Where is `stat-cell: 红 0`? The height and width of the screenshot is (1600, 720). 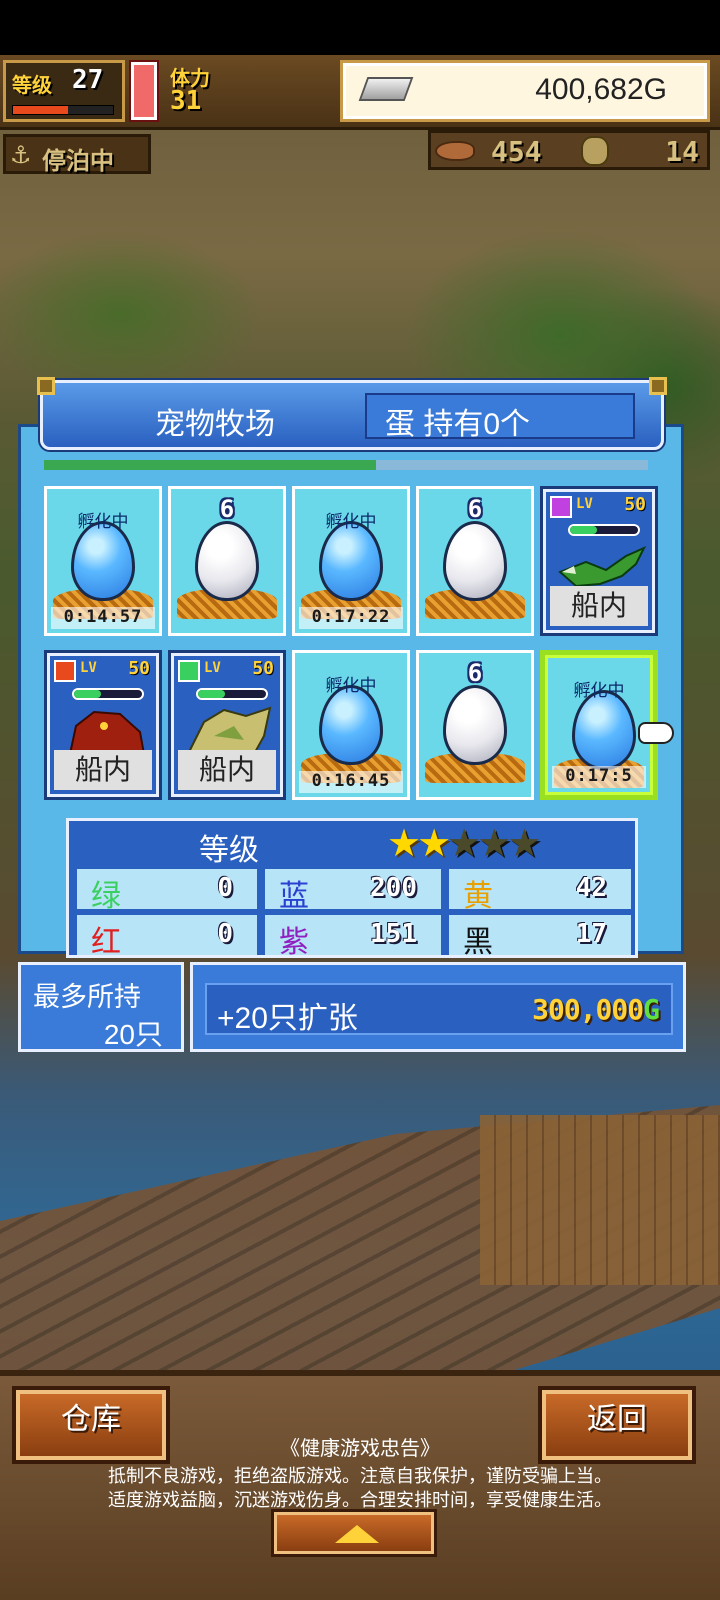 stat-cell: 红 0 is located at coordinates (167, 937).